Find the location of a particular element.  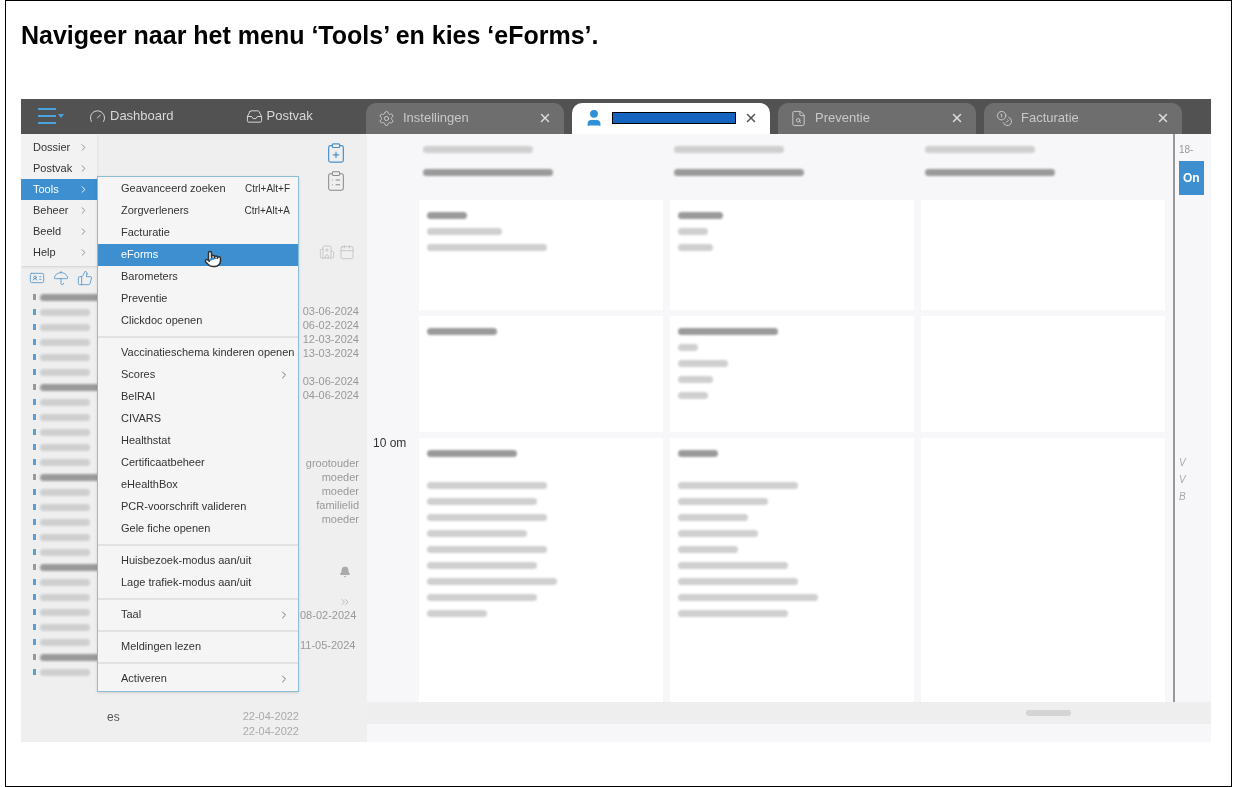

menu-item: Meldingen lezen is located at coordinates (198, 646).